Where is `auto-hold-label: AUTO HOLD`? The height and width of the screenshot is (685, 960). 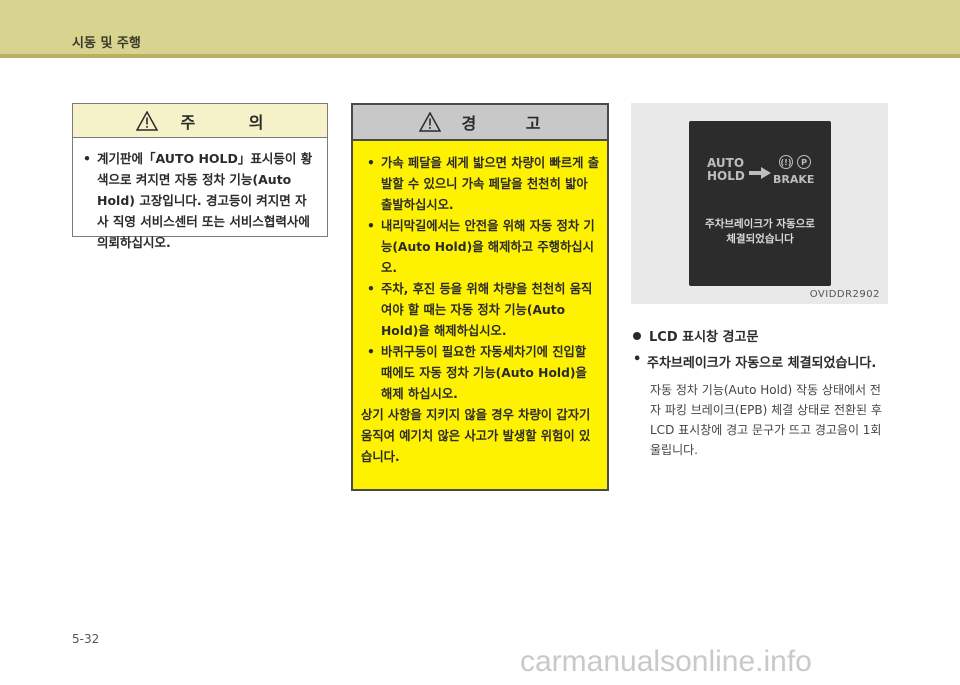
auto-hold-label: AUTO HOLD is located at coordinates (726, 169).